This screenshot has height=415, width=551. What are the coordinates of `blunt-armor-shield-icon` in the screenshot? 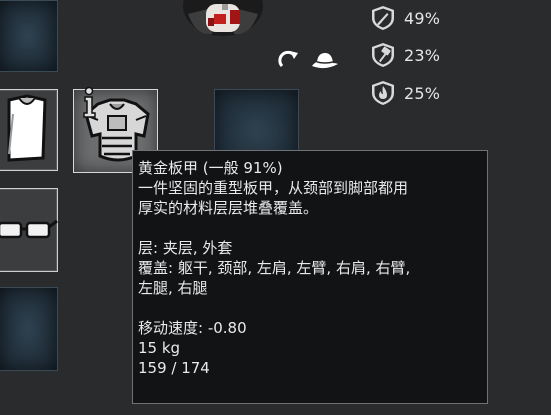 It's located at (383, 55).